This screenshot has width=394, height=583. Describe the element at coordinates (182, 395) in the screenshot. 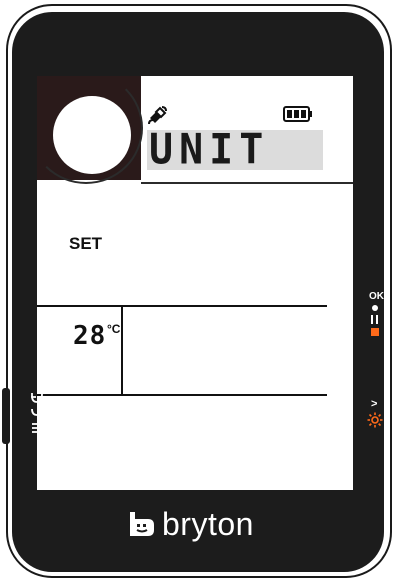

I see `data-field-divider-bottom` at that location.